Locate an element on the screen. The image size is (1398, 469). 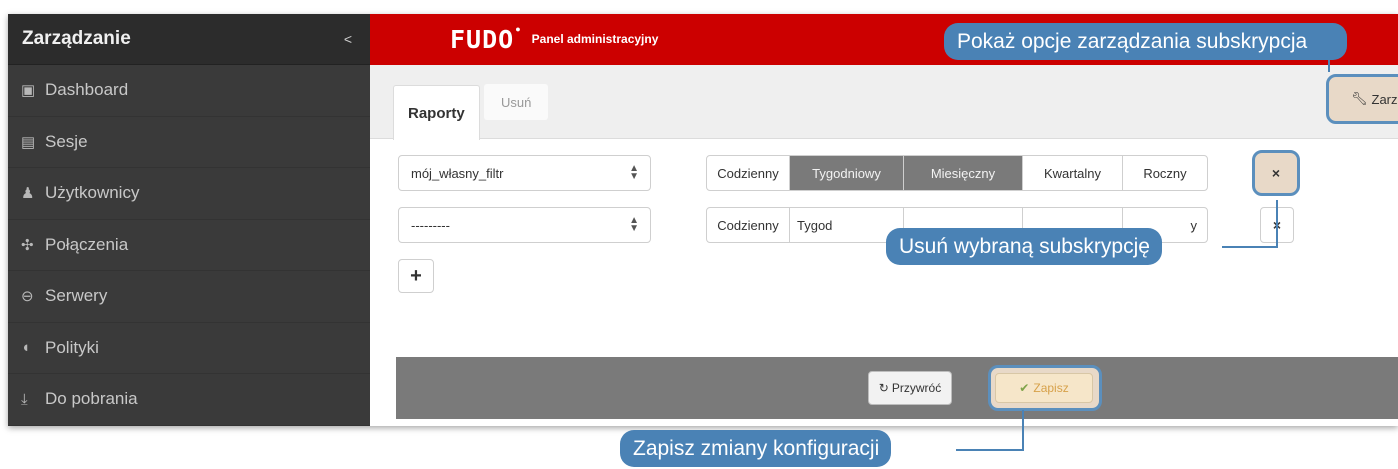
manage-subscriptions-button: 🔧︎ Zarz is located at coordinates (1362, 99).